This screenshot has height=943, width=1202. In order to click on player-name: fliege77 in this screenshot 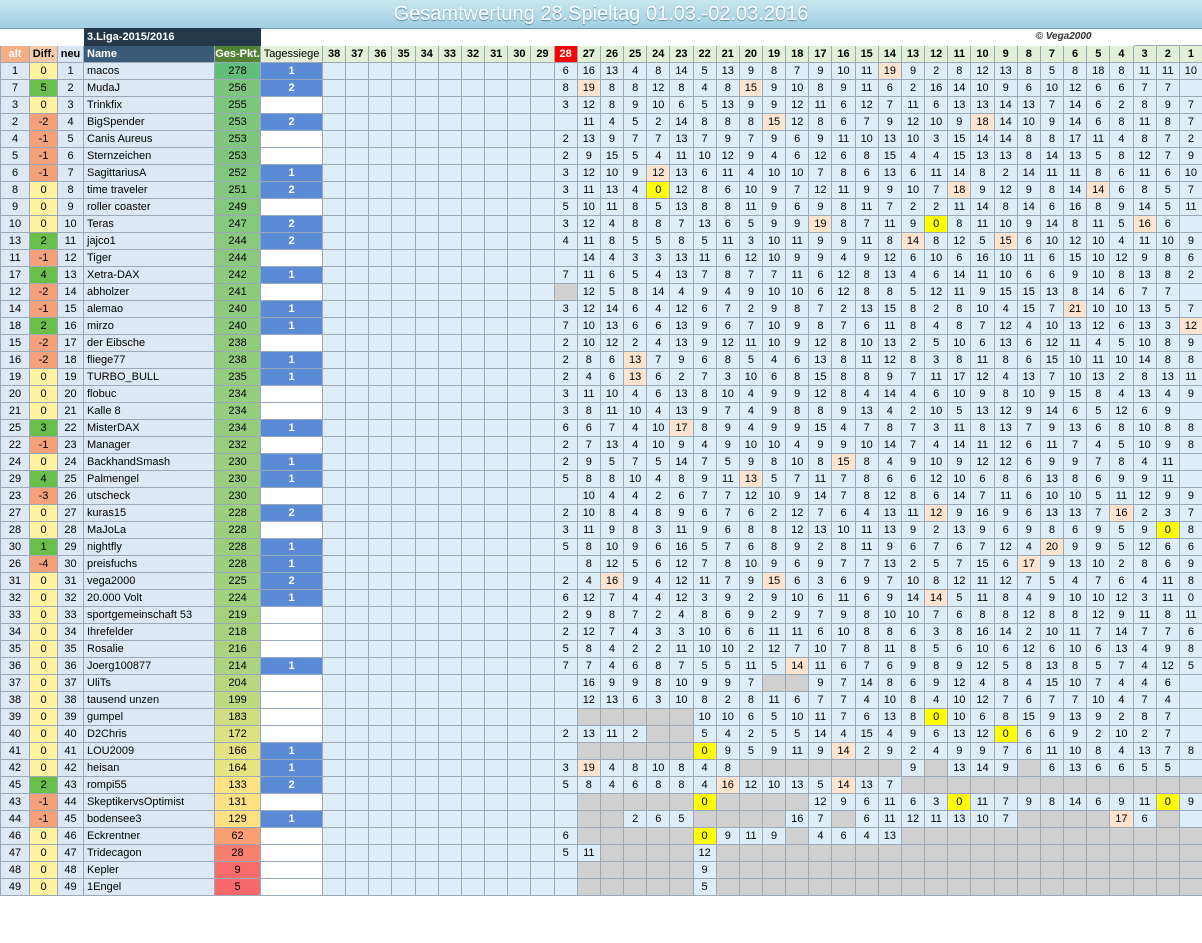, I will do `click(149, 360)`.